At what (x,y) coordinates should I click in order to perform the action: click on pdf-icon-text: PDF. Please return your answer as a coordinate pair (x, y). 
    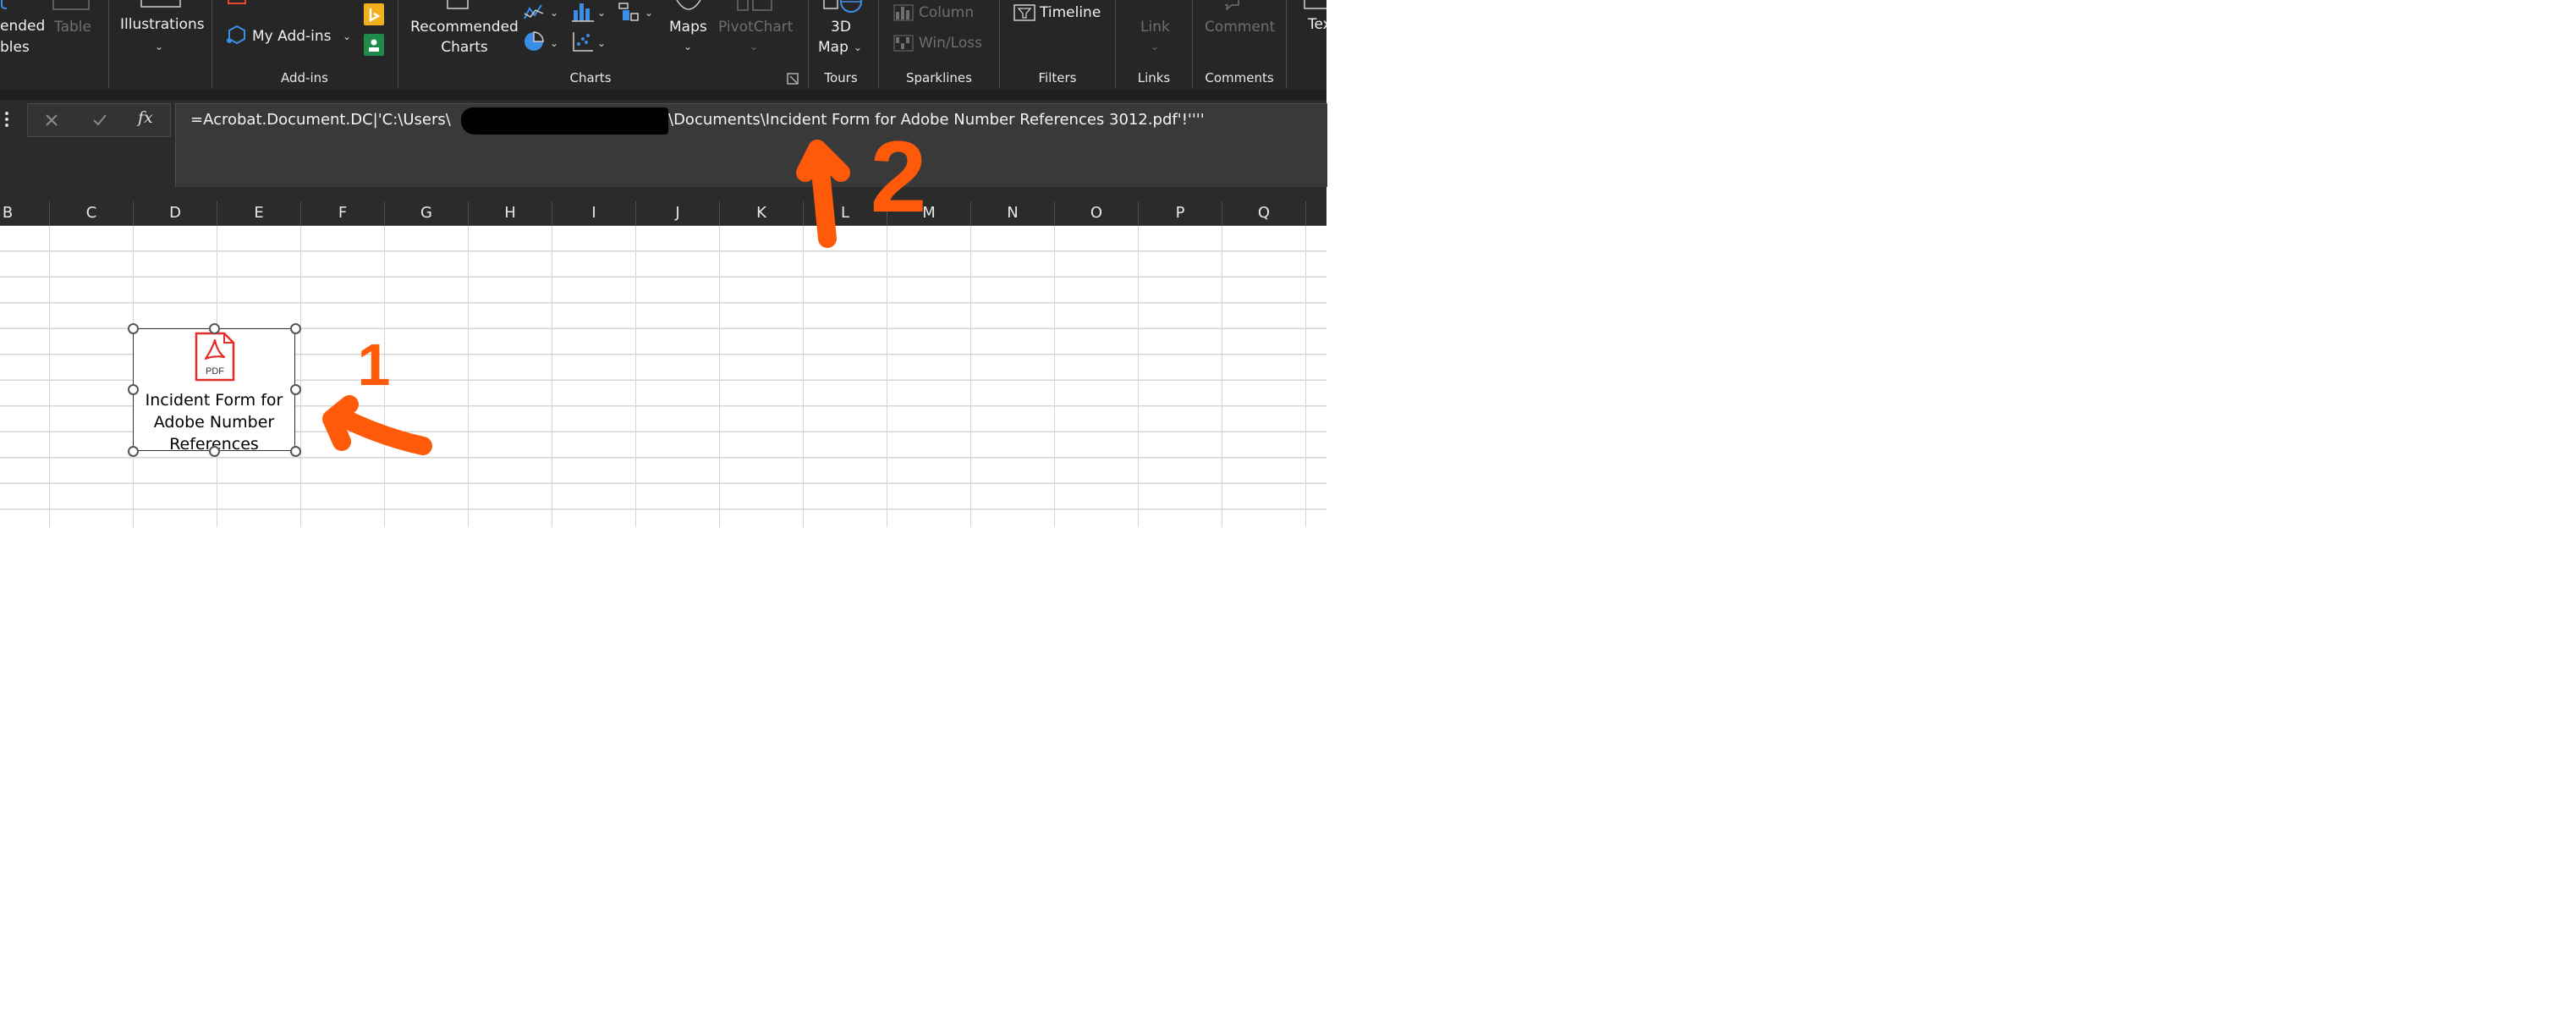
    Looking at the image, I should click on (215, 371).